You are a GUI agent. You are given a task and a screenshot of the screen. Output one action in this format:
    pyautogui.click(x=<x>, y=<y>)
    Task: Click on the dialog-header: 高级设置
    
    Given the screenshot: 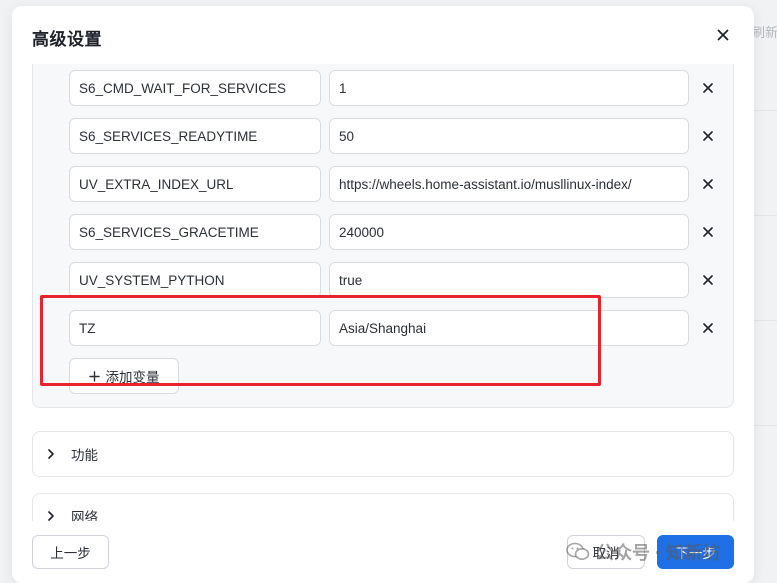 What is the action you would take?
    pyautogui.click(x=383, y=35)
    